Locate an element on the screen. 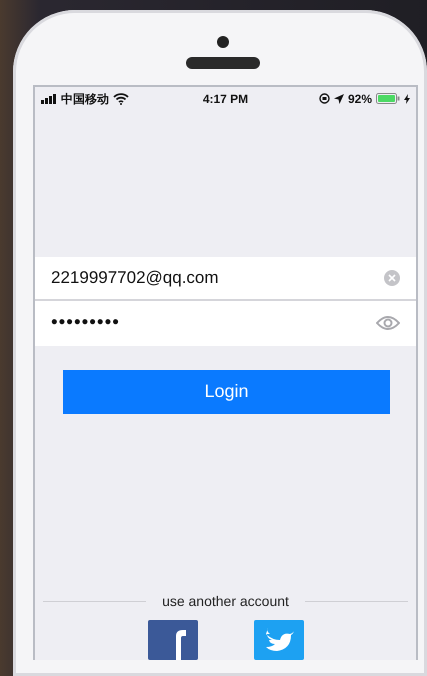 Image resolution: width=427 pixels, height=676 pixels. alternate-login-label: use another account is located at coordinates (225, 602).